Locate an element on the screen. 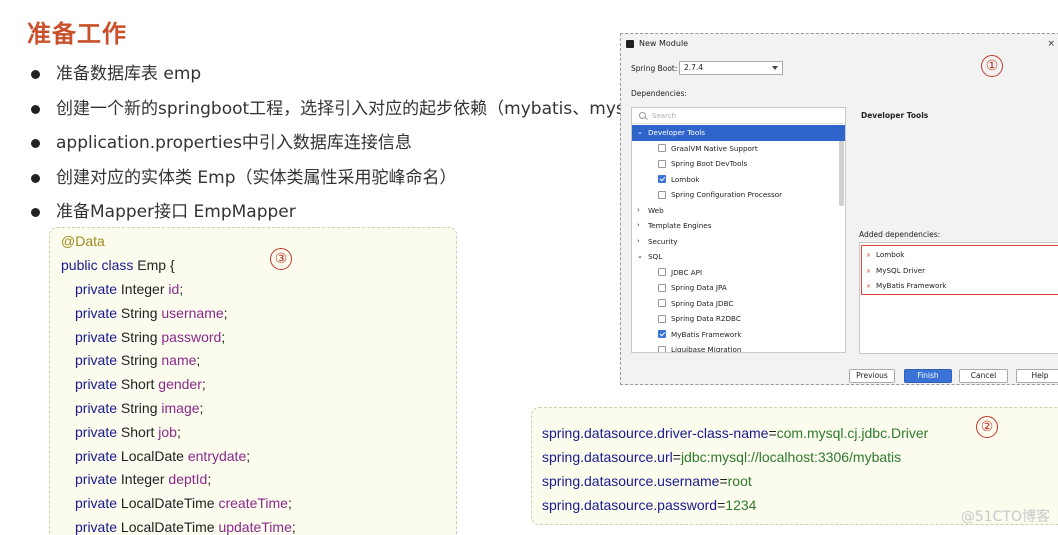 The image size is (1058, 535). code-class-name: Emp { is located at coordinates (156, 265).